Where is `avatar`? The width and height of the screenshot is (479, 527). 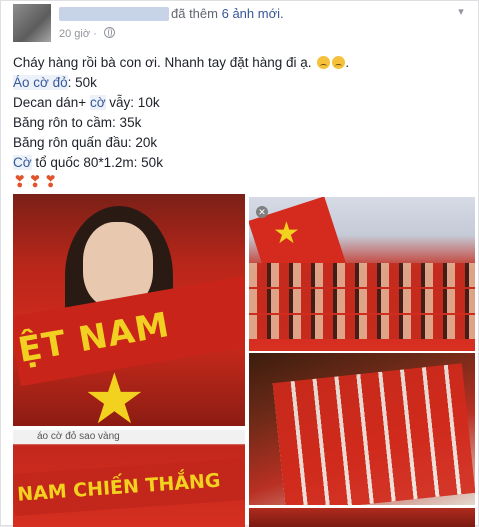
avatar is located at coordinates (32, 23).